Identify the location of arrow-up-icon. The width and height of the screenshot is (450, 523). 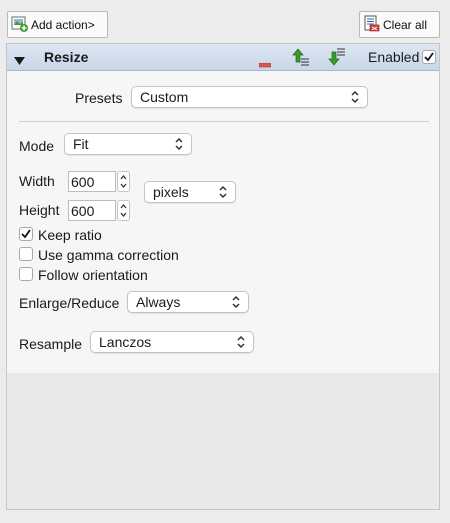
(301, 58).